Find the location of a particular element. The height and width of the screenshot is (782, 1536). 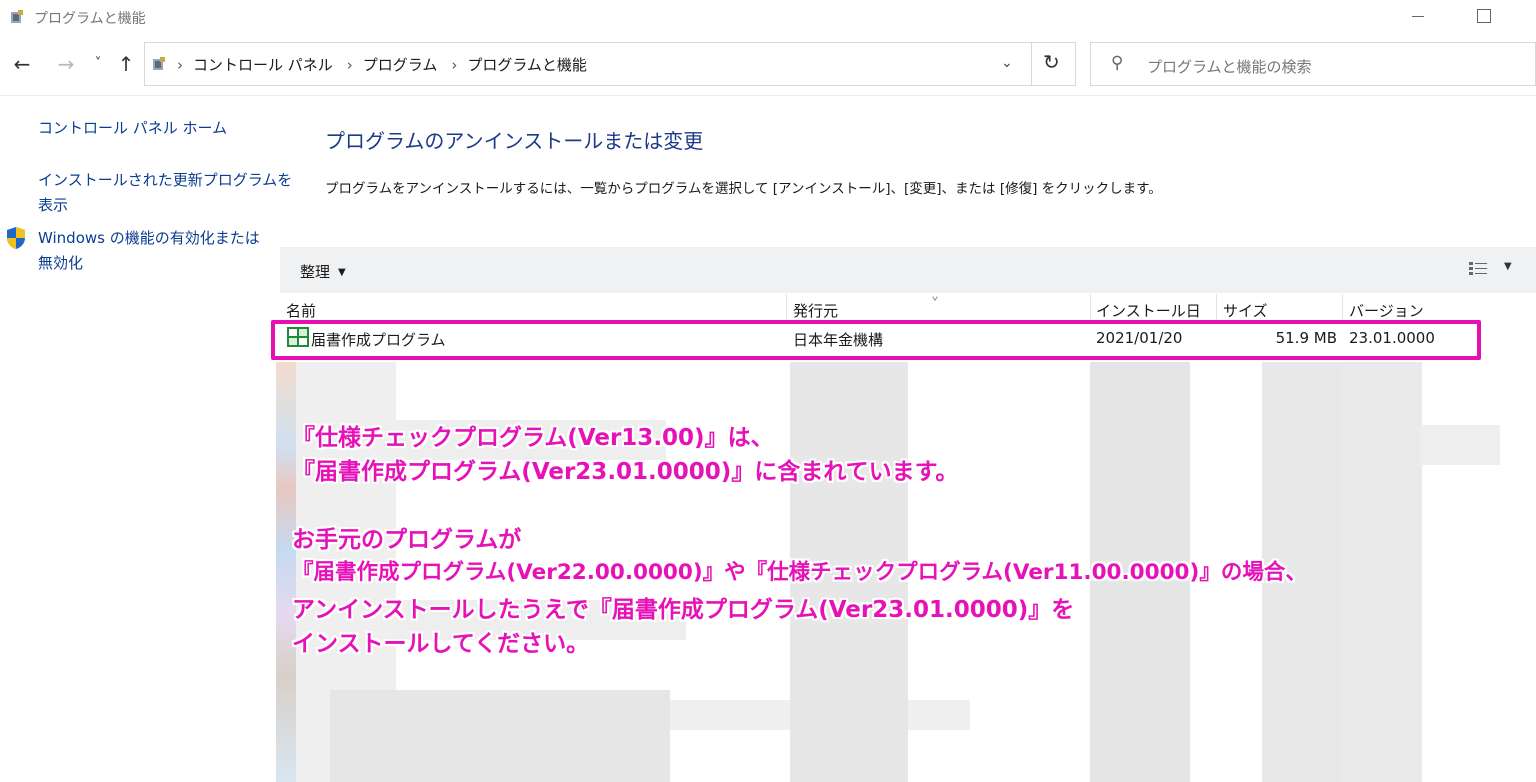

search-icon: ⚲ is located at coordinates (1117, 63).